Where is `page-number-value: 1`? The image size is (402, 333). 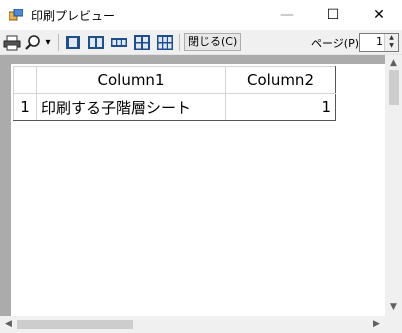 page-number-value: 1 is located at coordinates (379, 41).